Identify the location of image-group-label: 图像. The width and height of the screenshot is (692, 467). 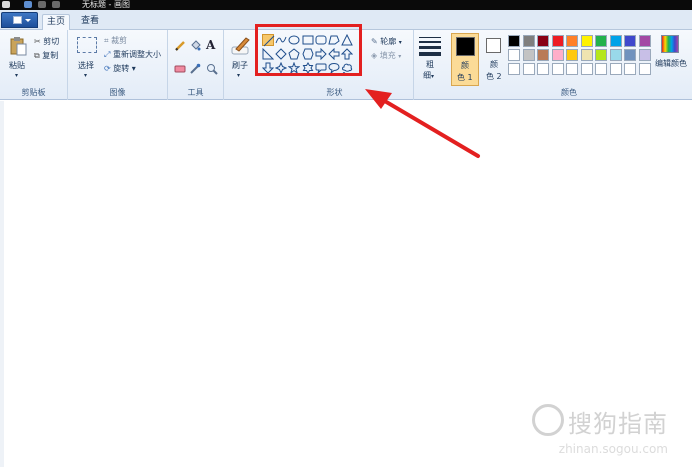
(117, 92).